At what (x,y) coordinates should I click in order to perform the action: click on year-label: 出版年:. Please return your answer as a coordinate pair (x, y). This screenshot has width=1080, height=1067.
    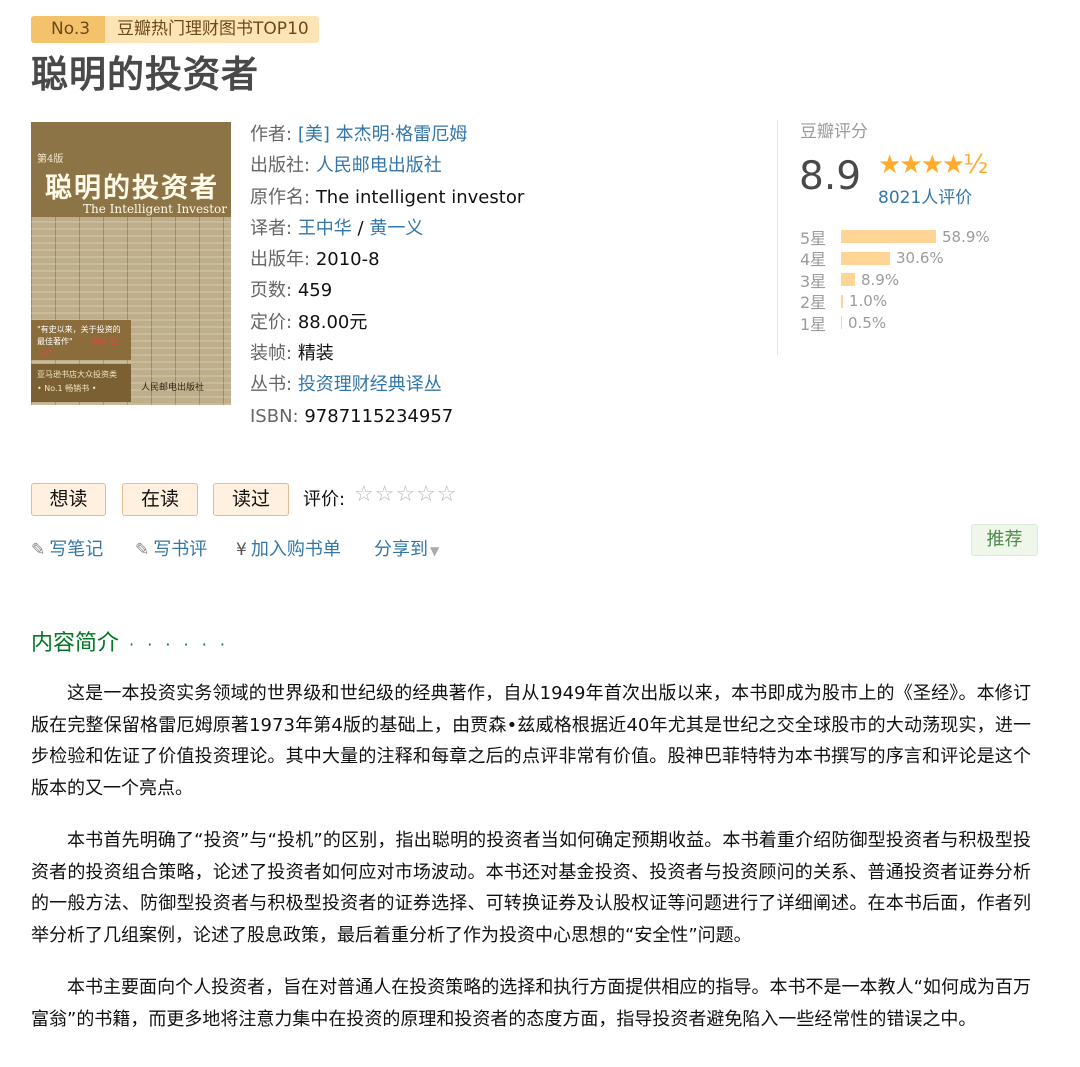
    Looking at the image, I should click on (280, 260).